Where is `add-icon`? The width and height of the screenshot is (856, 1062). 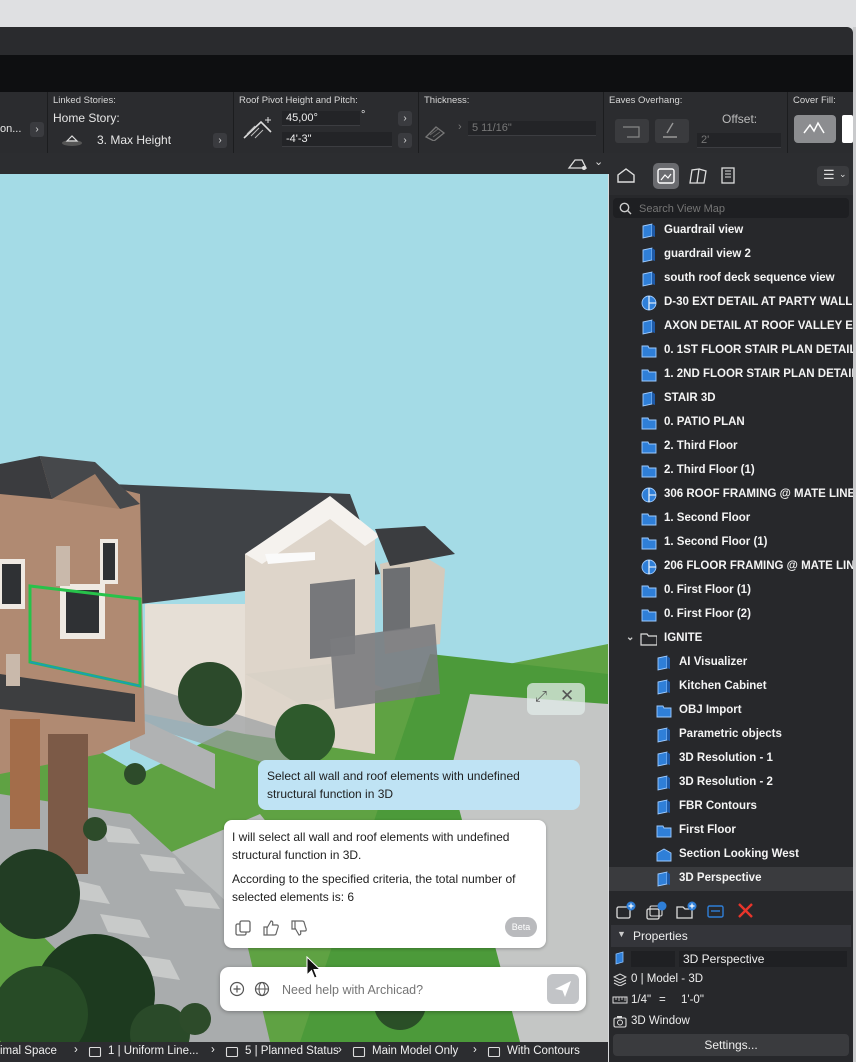 add-icon is located at coordinates (237, 989).